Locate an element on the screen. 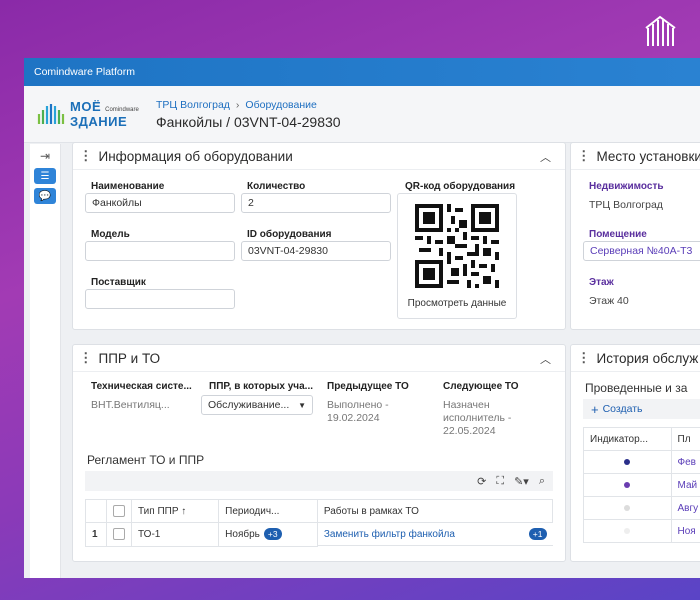 The width and height of the screenshot is (700, 600). plan-cell: Фев is located at coordinates (685, 462).